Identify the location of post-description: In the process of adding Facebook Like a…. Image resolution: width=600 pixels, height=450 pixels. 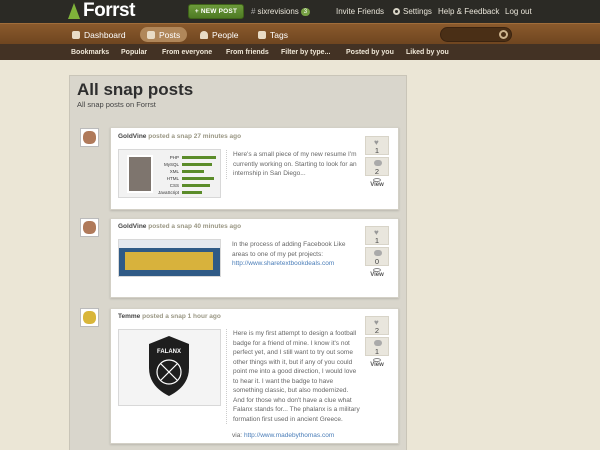
(289, 254).